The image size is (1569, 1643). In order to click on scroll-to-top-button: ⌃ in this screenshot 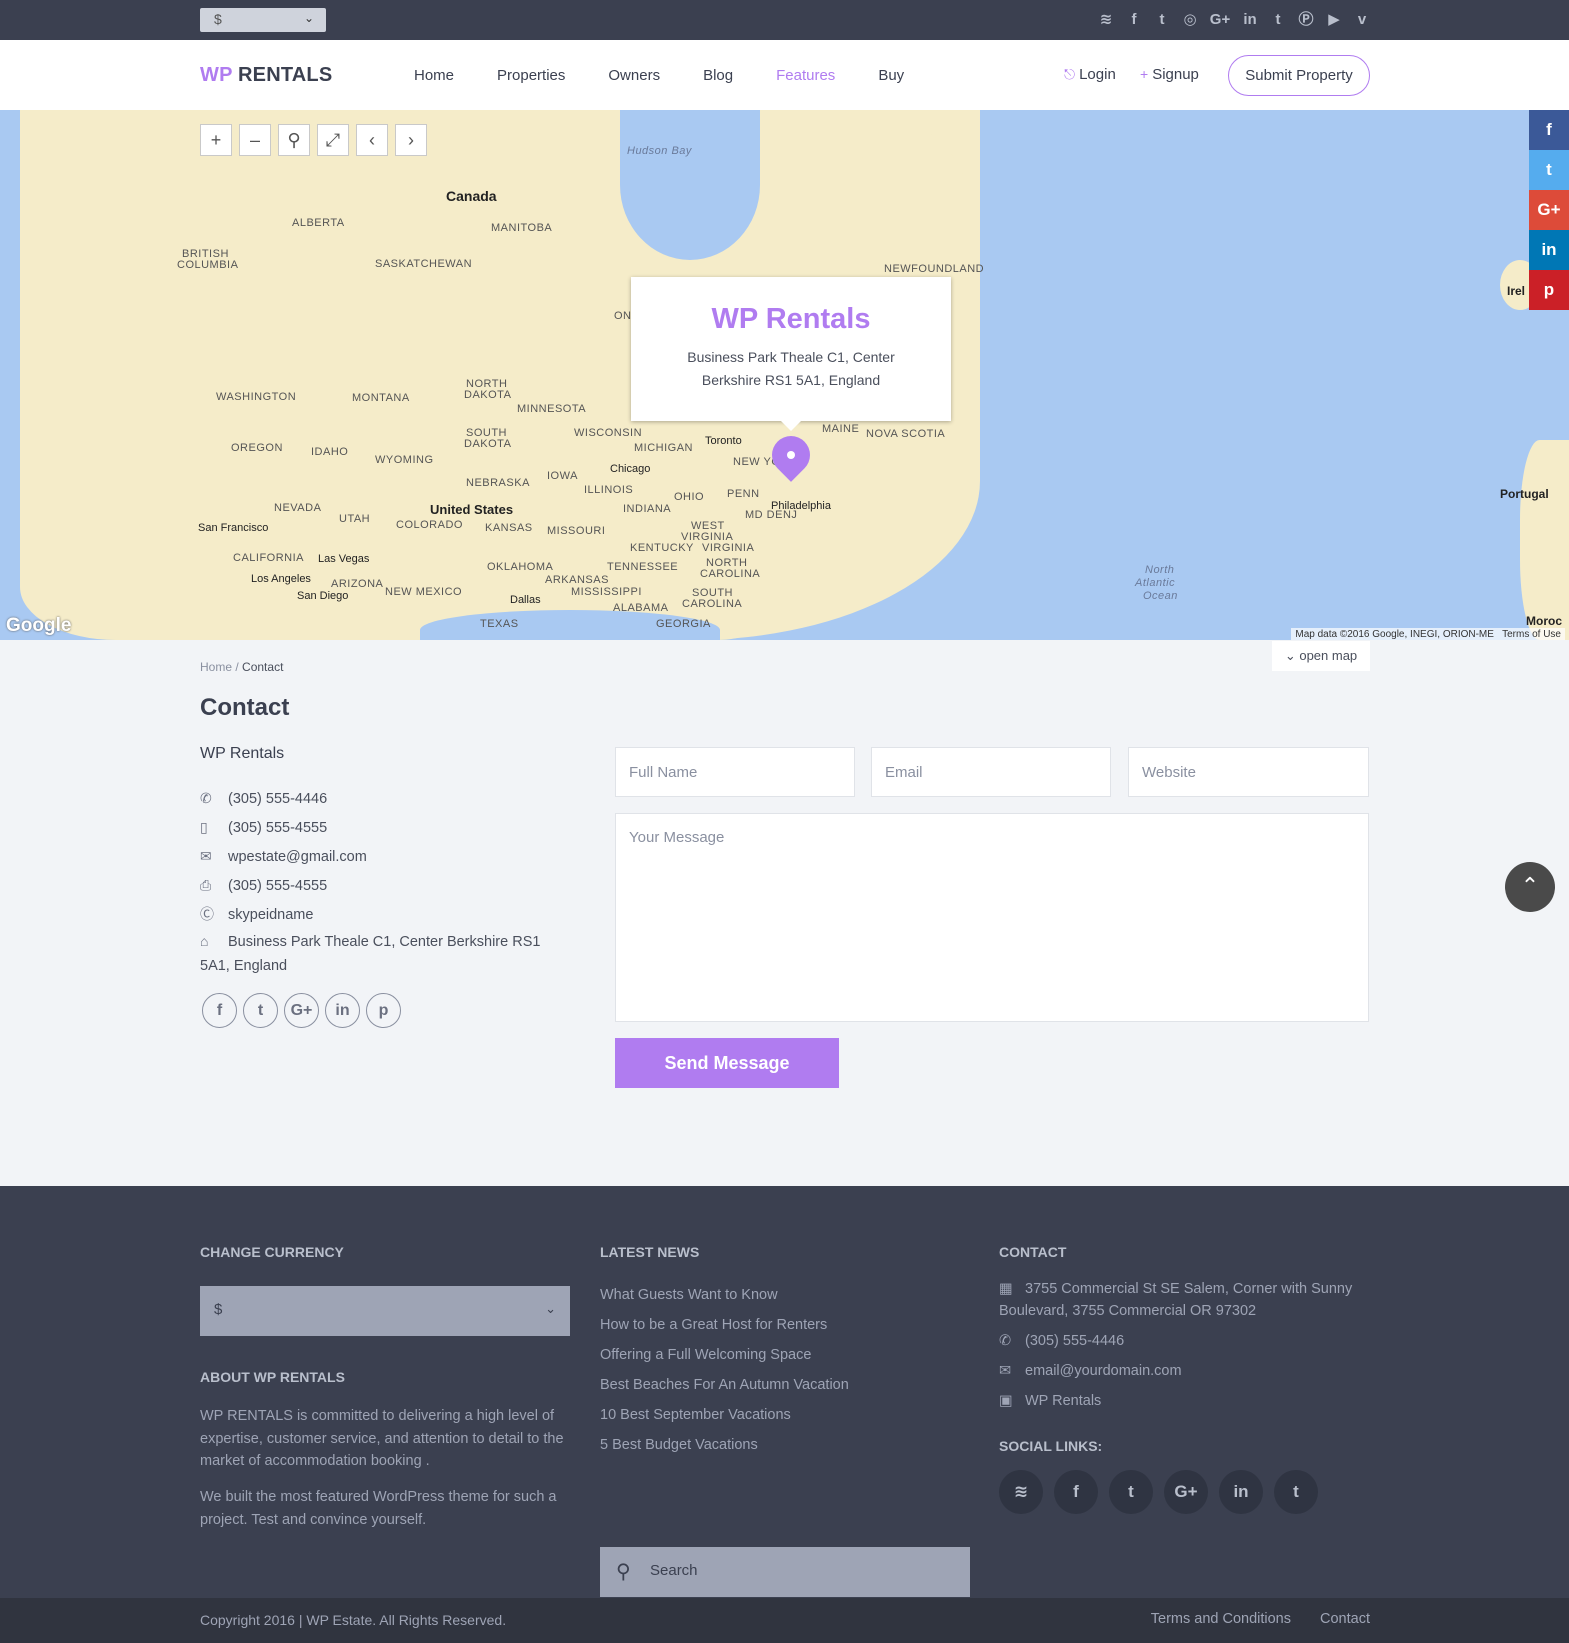, I will do `click(1530, 887)`.